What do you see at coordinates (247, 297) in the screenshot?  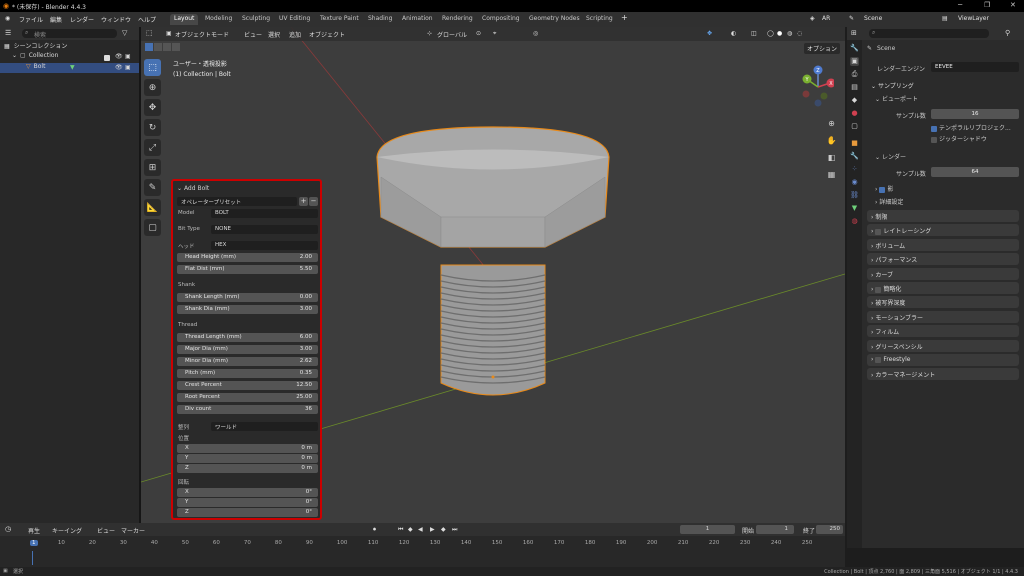 I see `shank-length-field: Shank Length (mm) 0.00` at bounding box center [247, 297].